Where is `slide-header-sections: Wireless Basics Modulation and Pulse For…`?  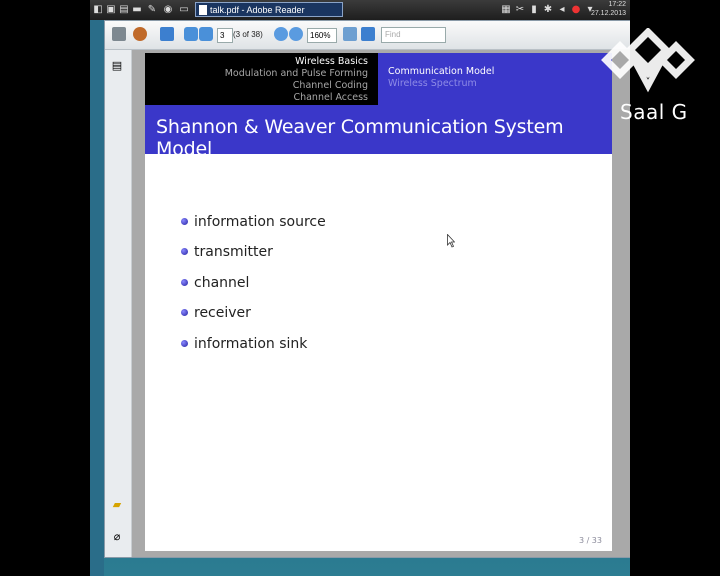 slide-header-sections: Wireless Basics Modulation and Pulse For… is located at coordinates (261, 79).